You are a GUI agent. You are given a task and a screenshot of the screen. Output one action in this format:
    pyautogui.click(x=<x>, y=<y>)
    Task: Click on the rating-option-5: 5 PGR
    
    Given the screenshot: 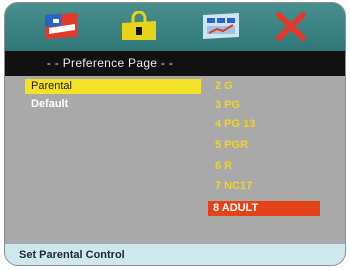 What is the action you would take?
    pyautogui.click(x=231, y=145)
    